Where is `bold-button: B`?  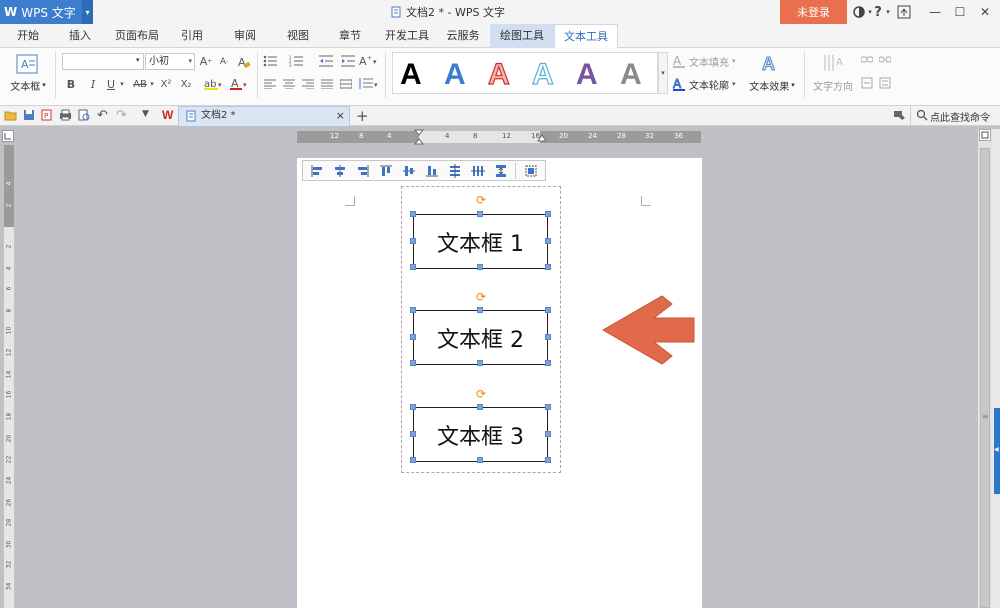
bold-button: B is located at coordinates (71, 84).